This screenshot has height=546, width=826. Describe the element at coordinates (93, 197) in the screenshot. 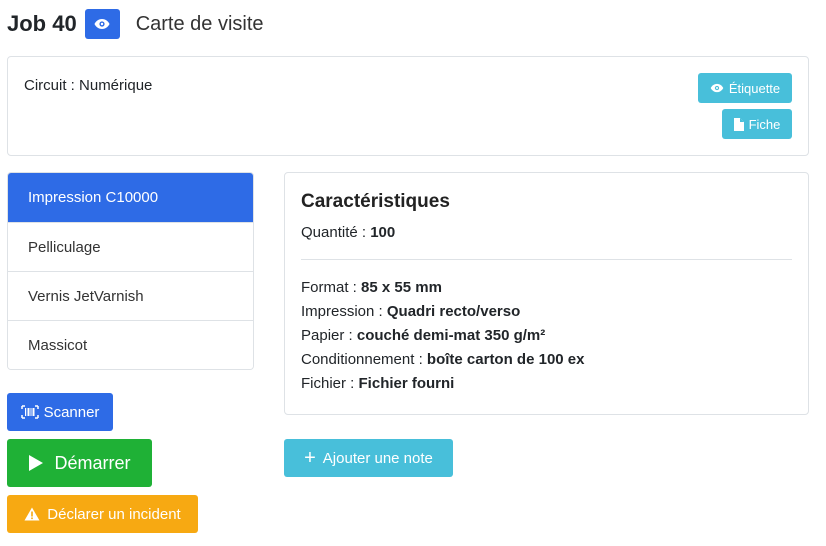

I see `step-label: Impression C10000` at that location.